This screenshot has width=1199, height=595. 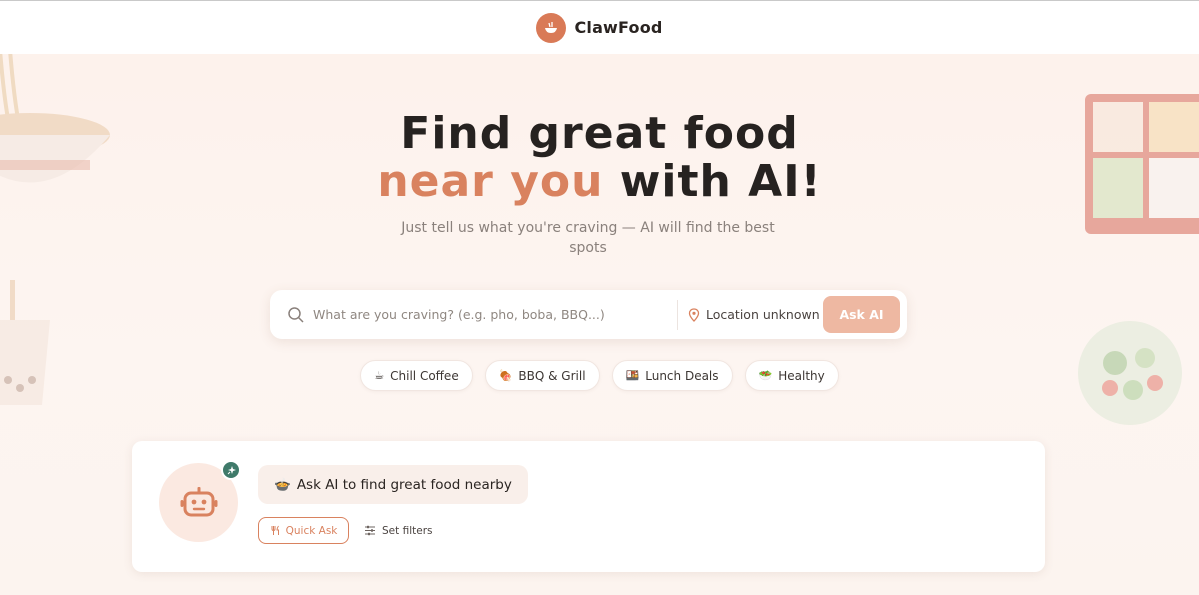 I want to click on search-divider, so click(x=677, y=314).